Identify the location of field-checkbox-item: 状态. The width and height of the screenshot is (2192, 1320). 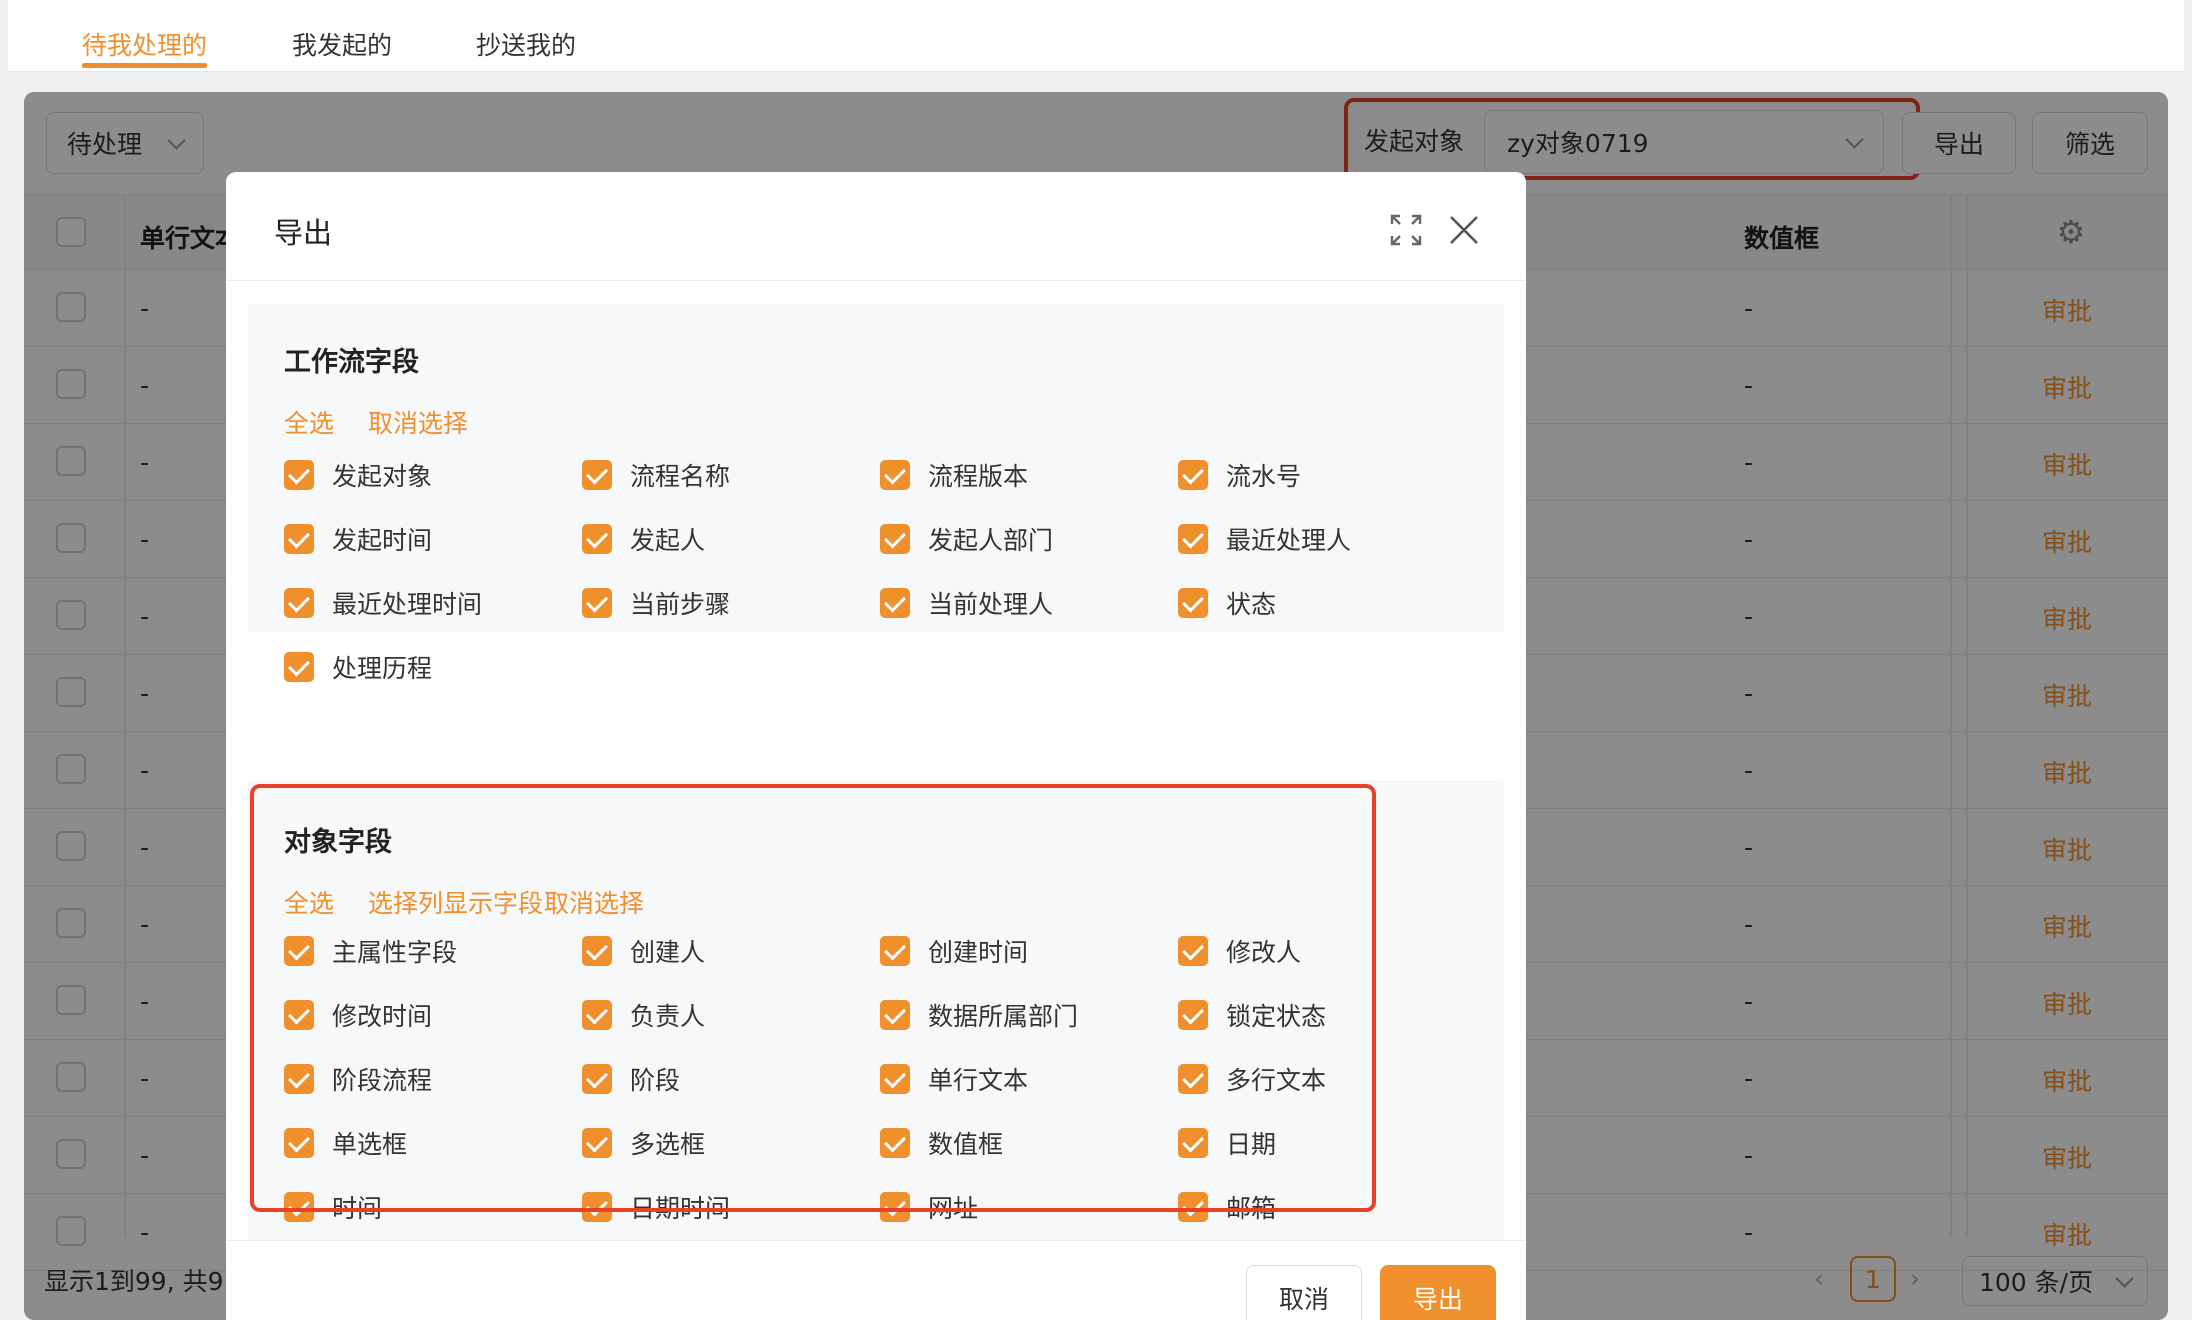
(1227, 603).